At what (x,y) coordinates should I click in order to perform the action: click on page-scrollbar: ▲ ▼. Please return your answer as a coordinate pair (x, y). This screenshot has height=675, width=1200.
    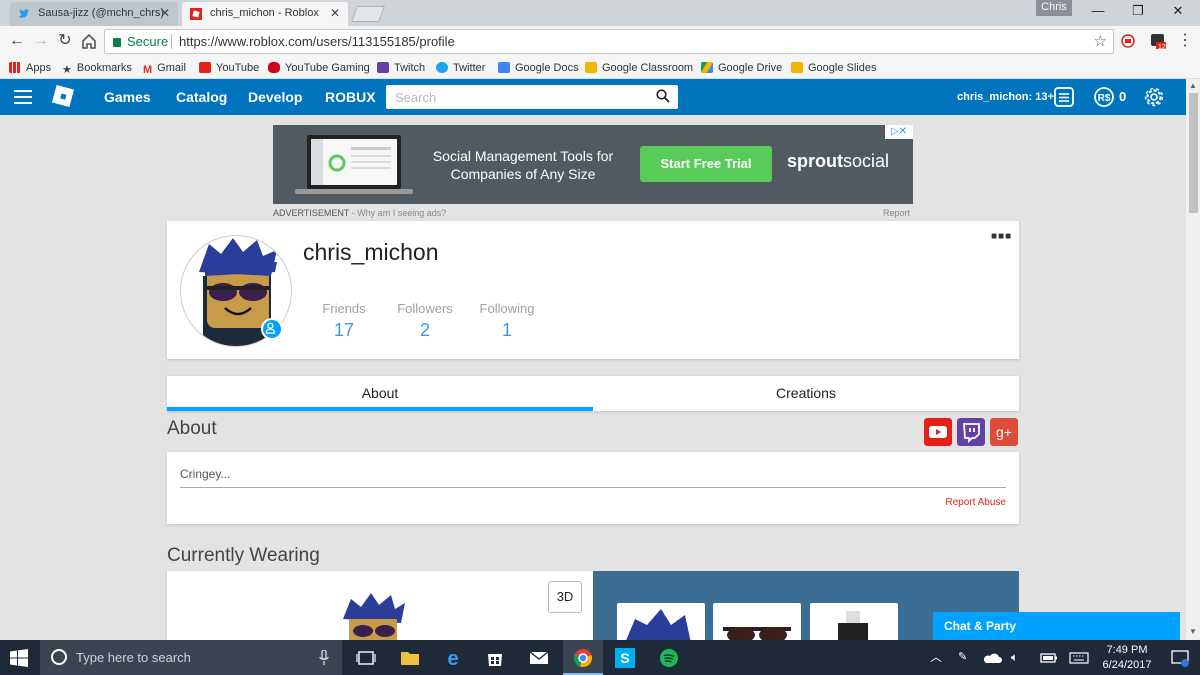
    Looking at the image, I should click on (1193, 359).